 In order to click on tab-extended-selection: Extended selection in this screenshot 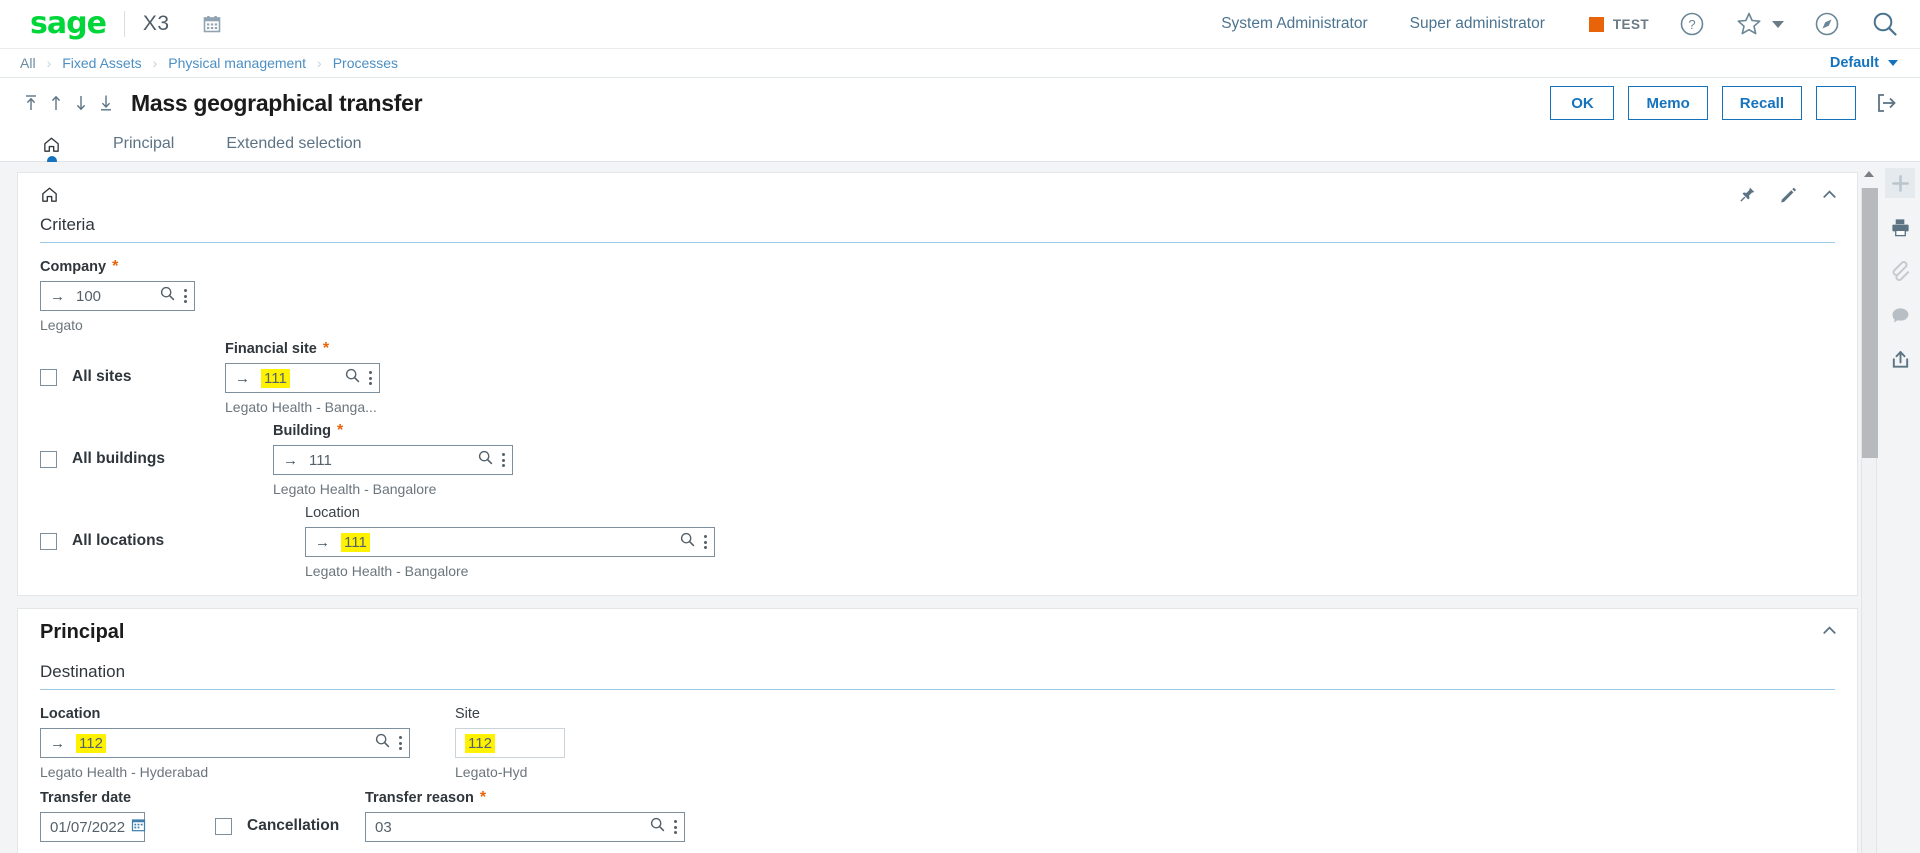, I will do `click(293, 144)`.